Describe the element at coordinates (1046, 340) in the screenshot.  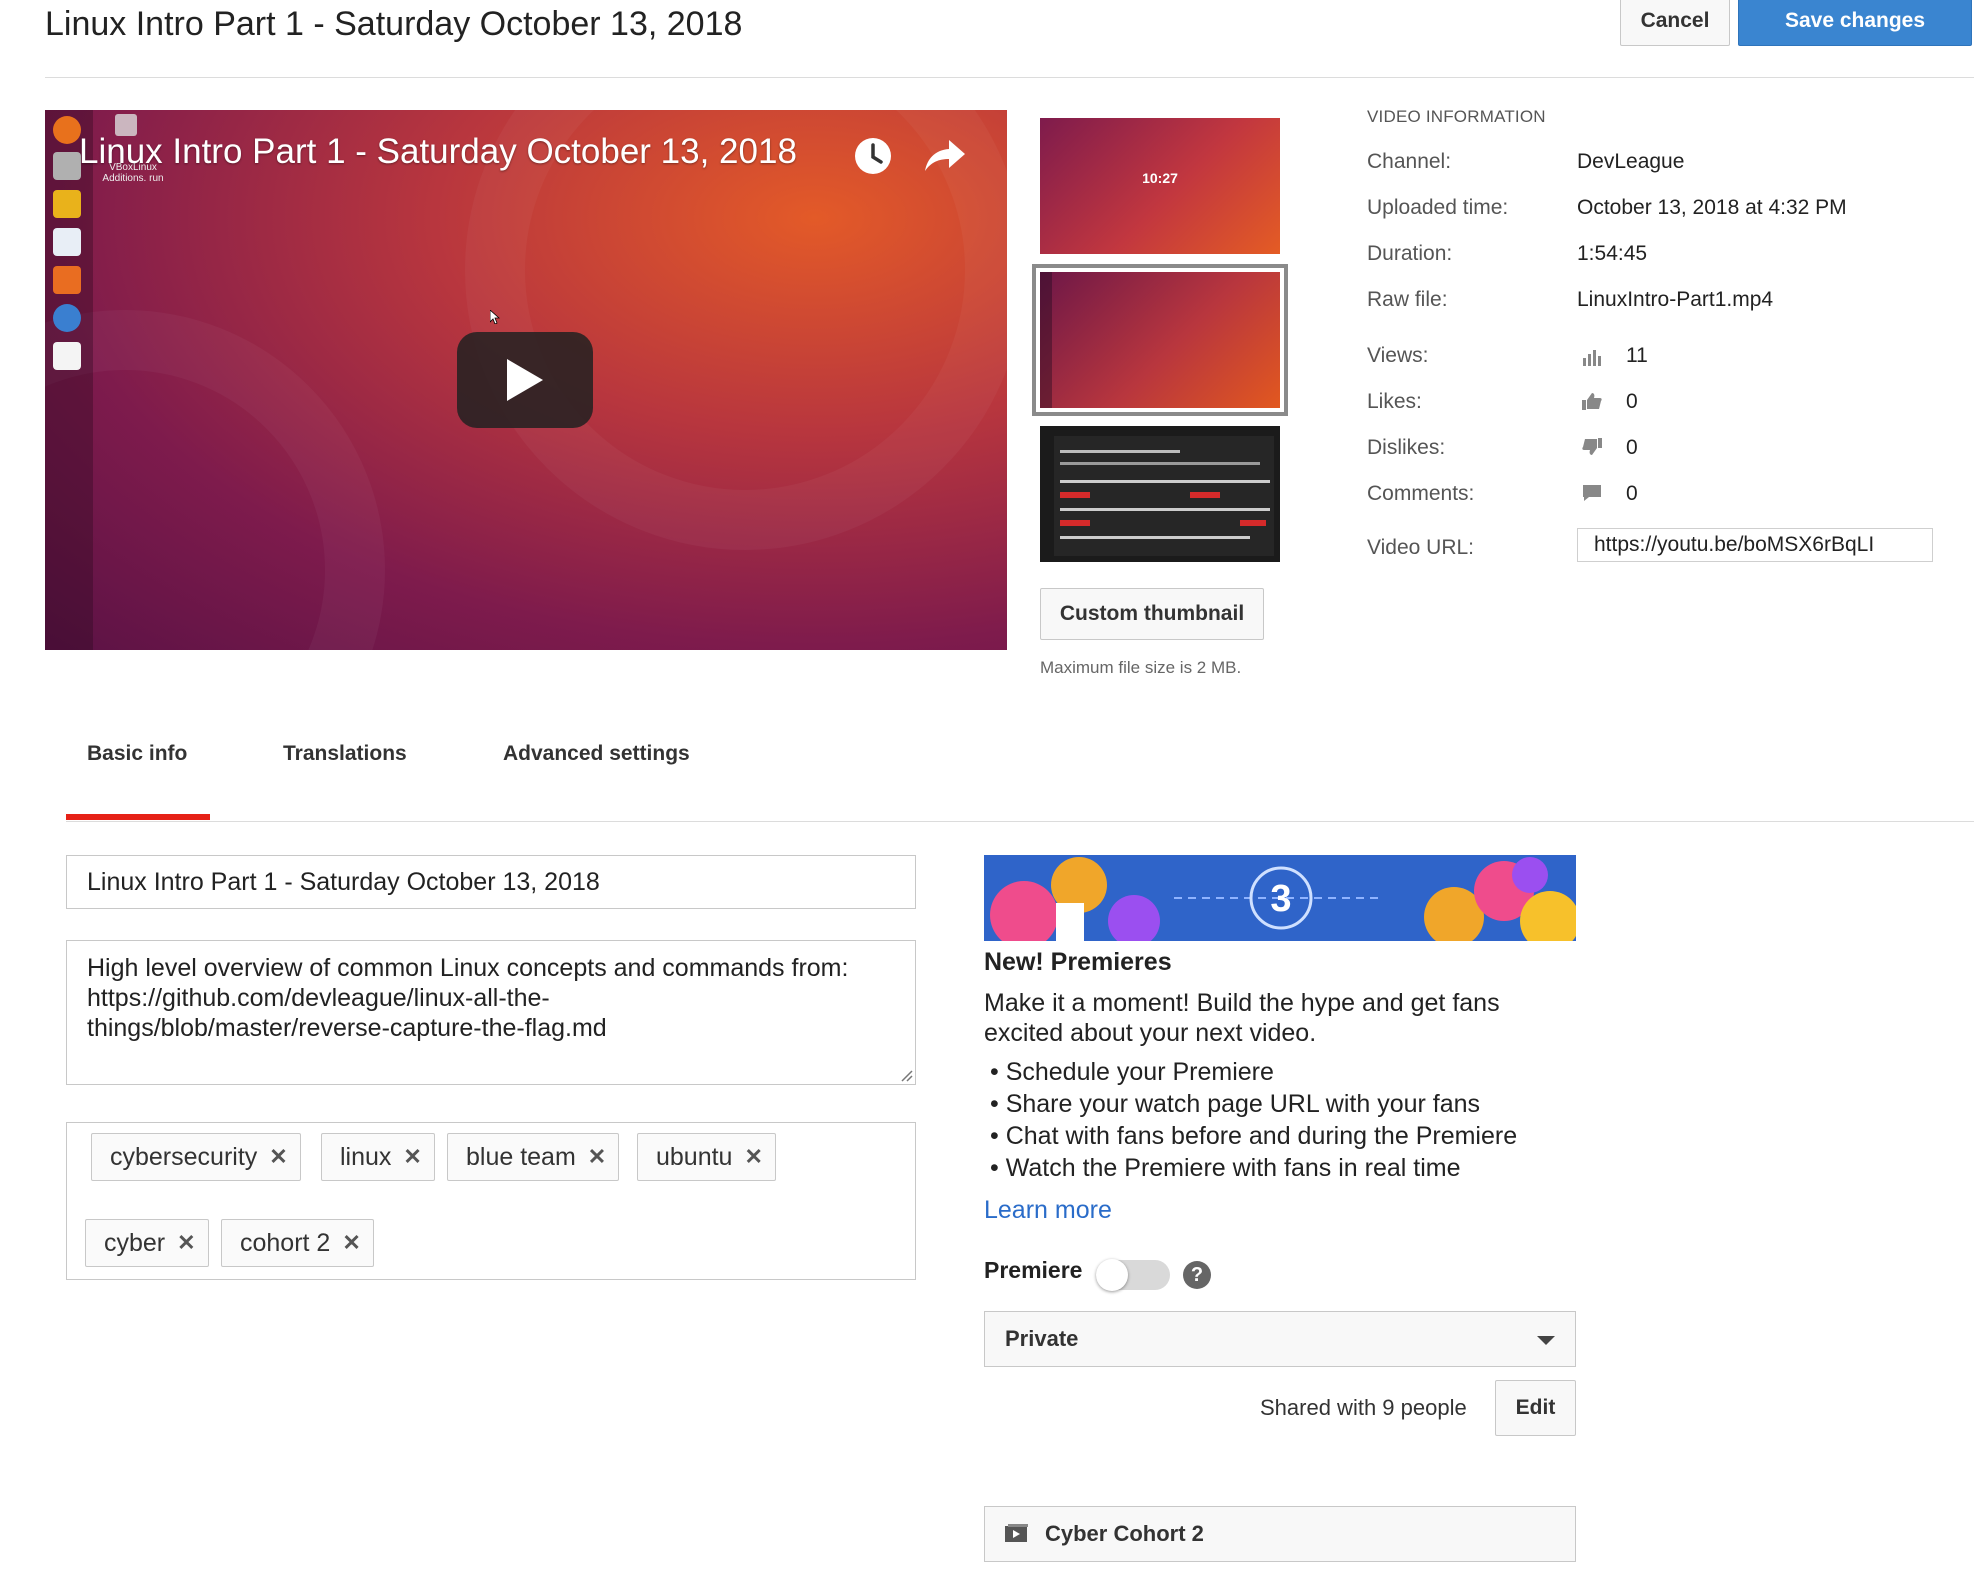
I see `thumbnail-launcher` at that location.